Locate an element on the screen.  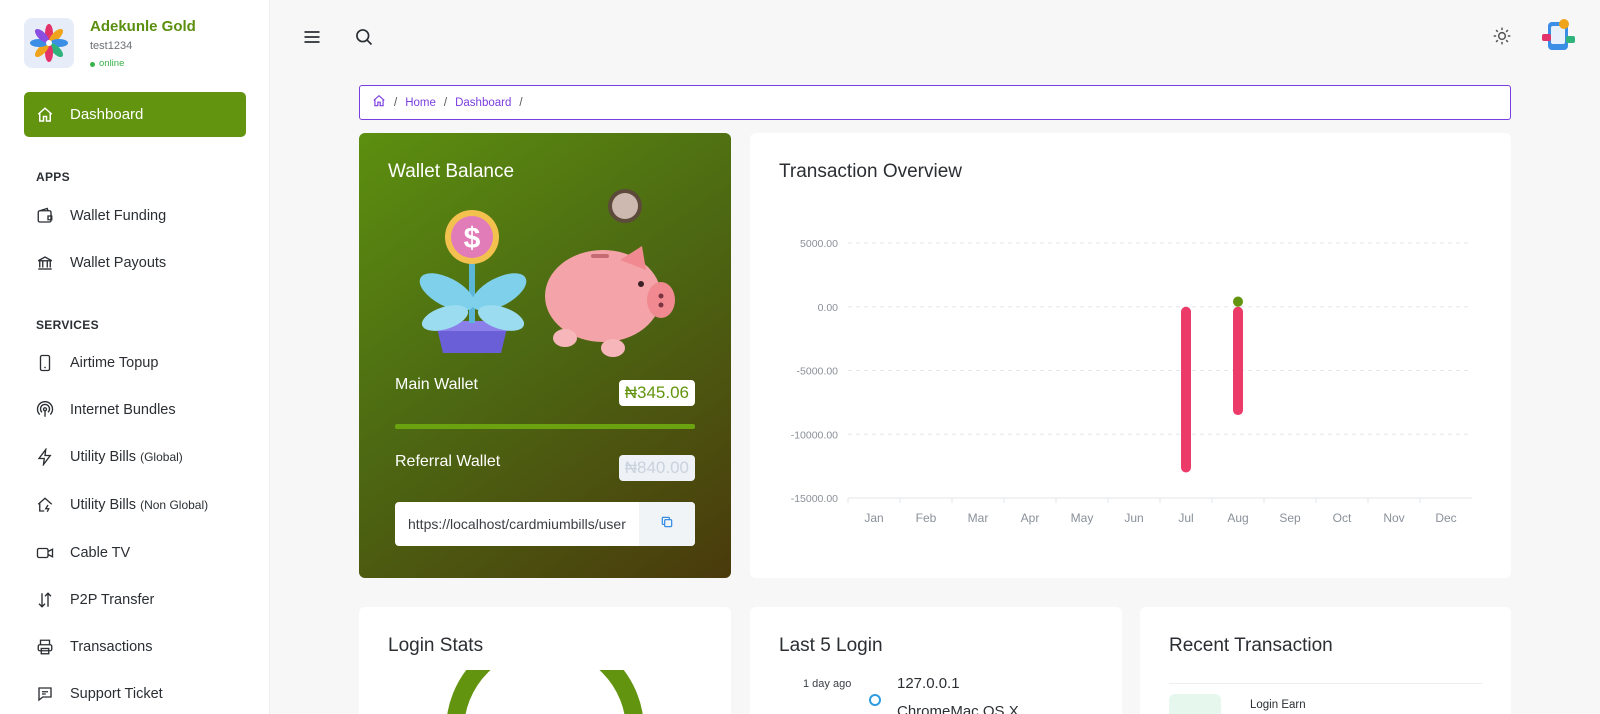
sidebar-item-dashboard: Dashboard is located at coordinates (135, 114).